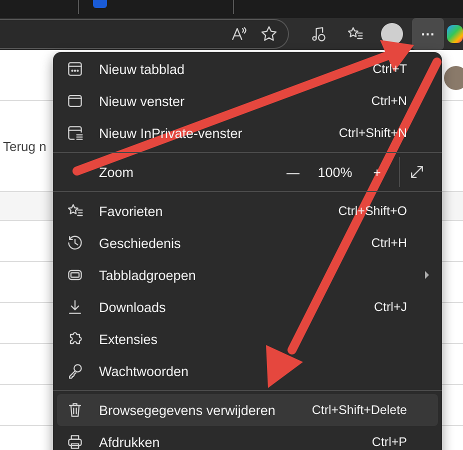  I want to click on profile-avatar, so click(453, 78).